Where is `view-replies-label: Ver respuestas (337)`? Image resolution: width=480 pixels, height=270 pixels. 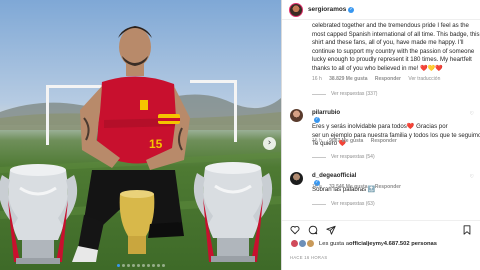 view-replies-label: Ver respuestas (337) is located at coordinates (354, 94).